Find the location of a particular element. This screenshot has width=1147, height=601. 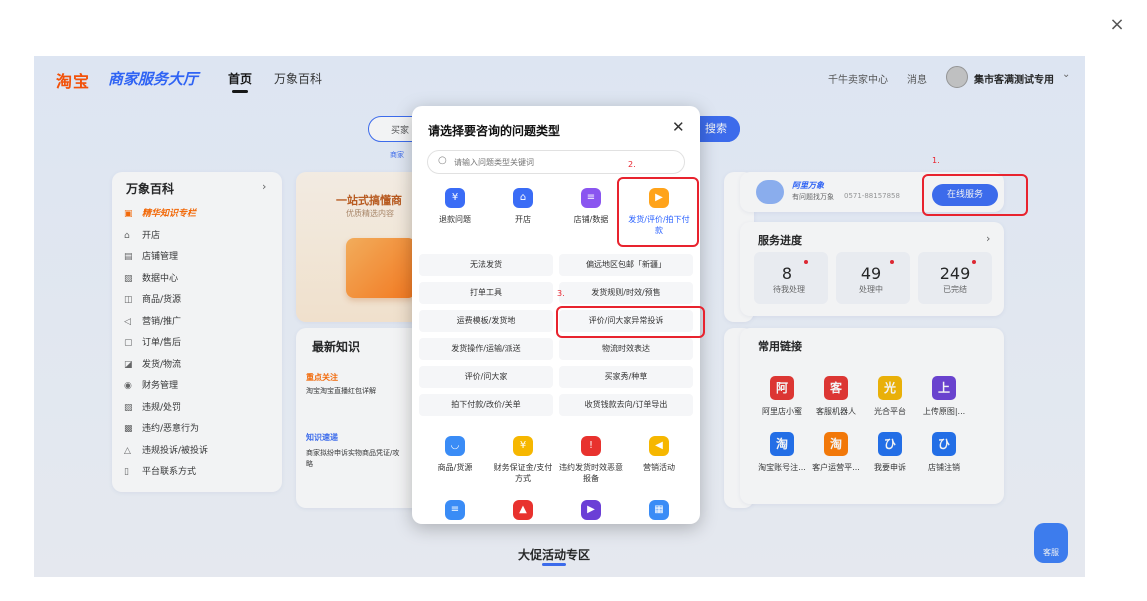

option-item: 拍下付款/改价/关单 is located at coordinates (486, 405).